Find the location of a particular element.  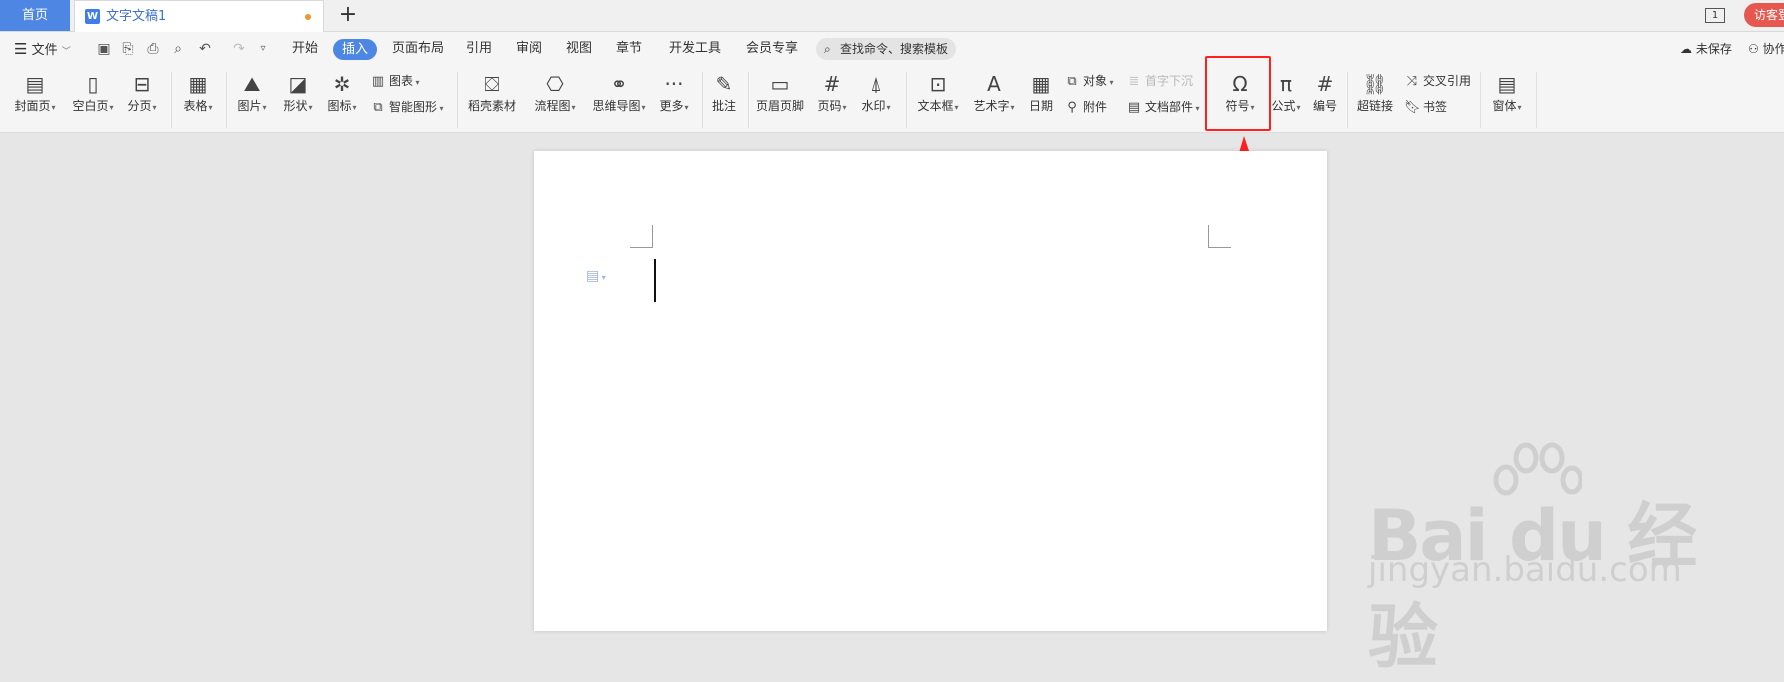

print-icon: ⎙ is located at coordinates (153, 49).